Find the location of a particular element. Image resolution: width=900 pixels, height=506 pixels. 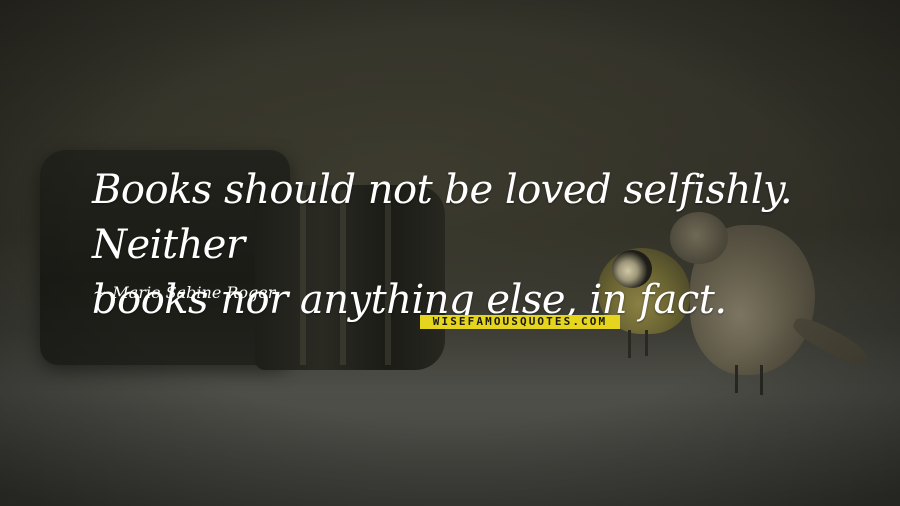

quote-author: ~ Marie Sabine Roger is located at coordinates (184, 292).